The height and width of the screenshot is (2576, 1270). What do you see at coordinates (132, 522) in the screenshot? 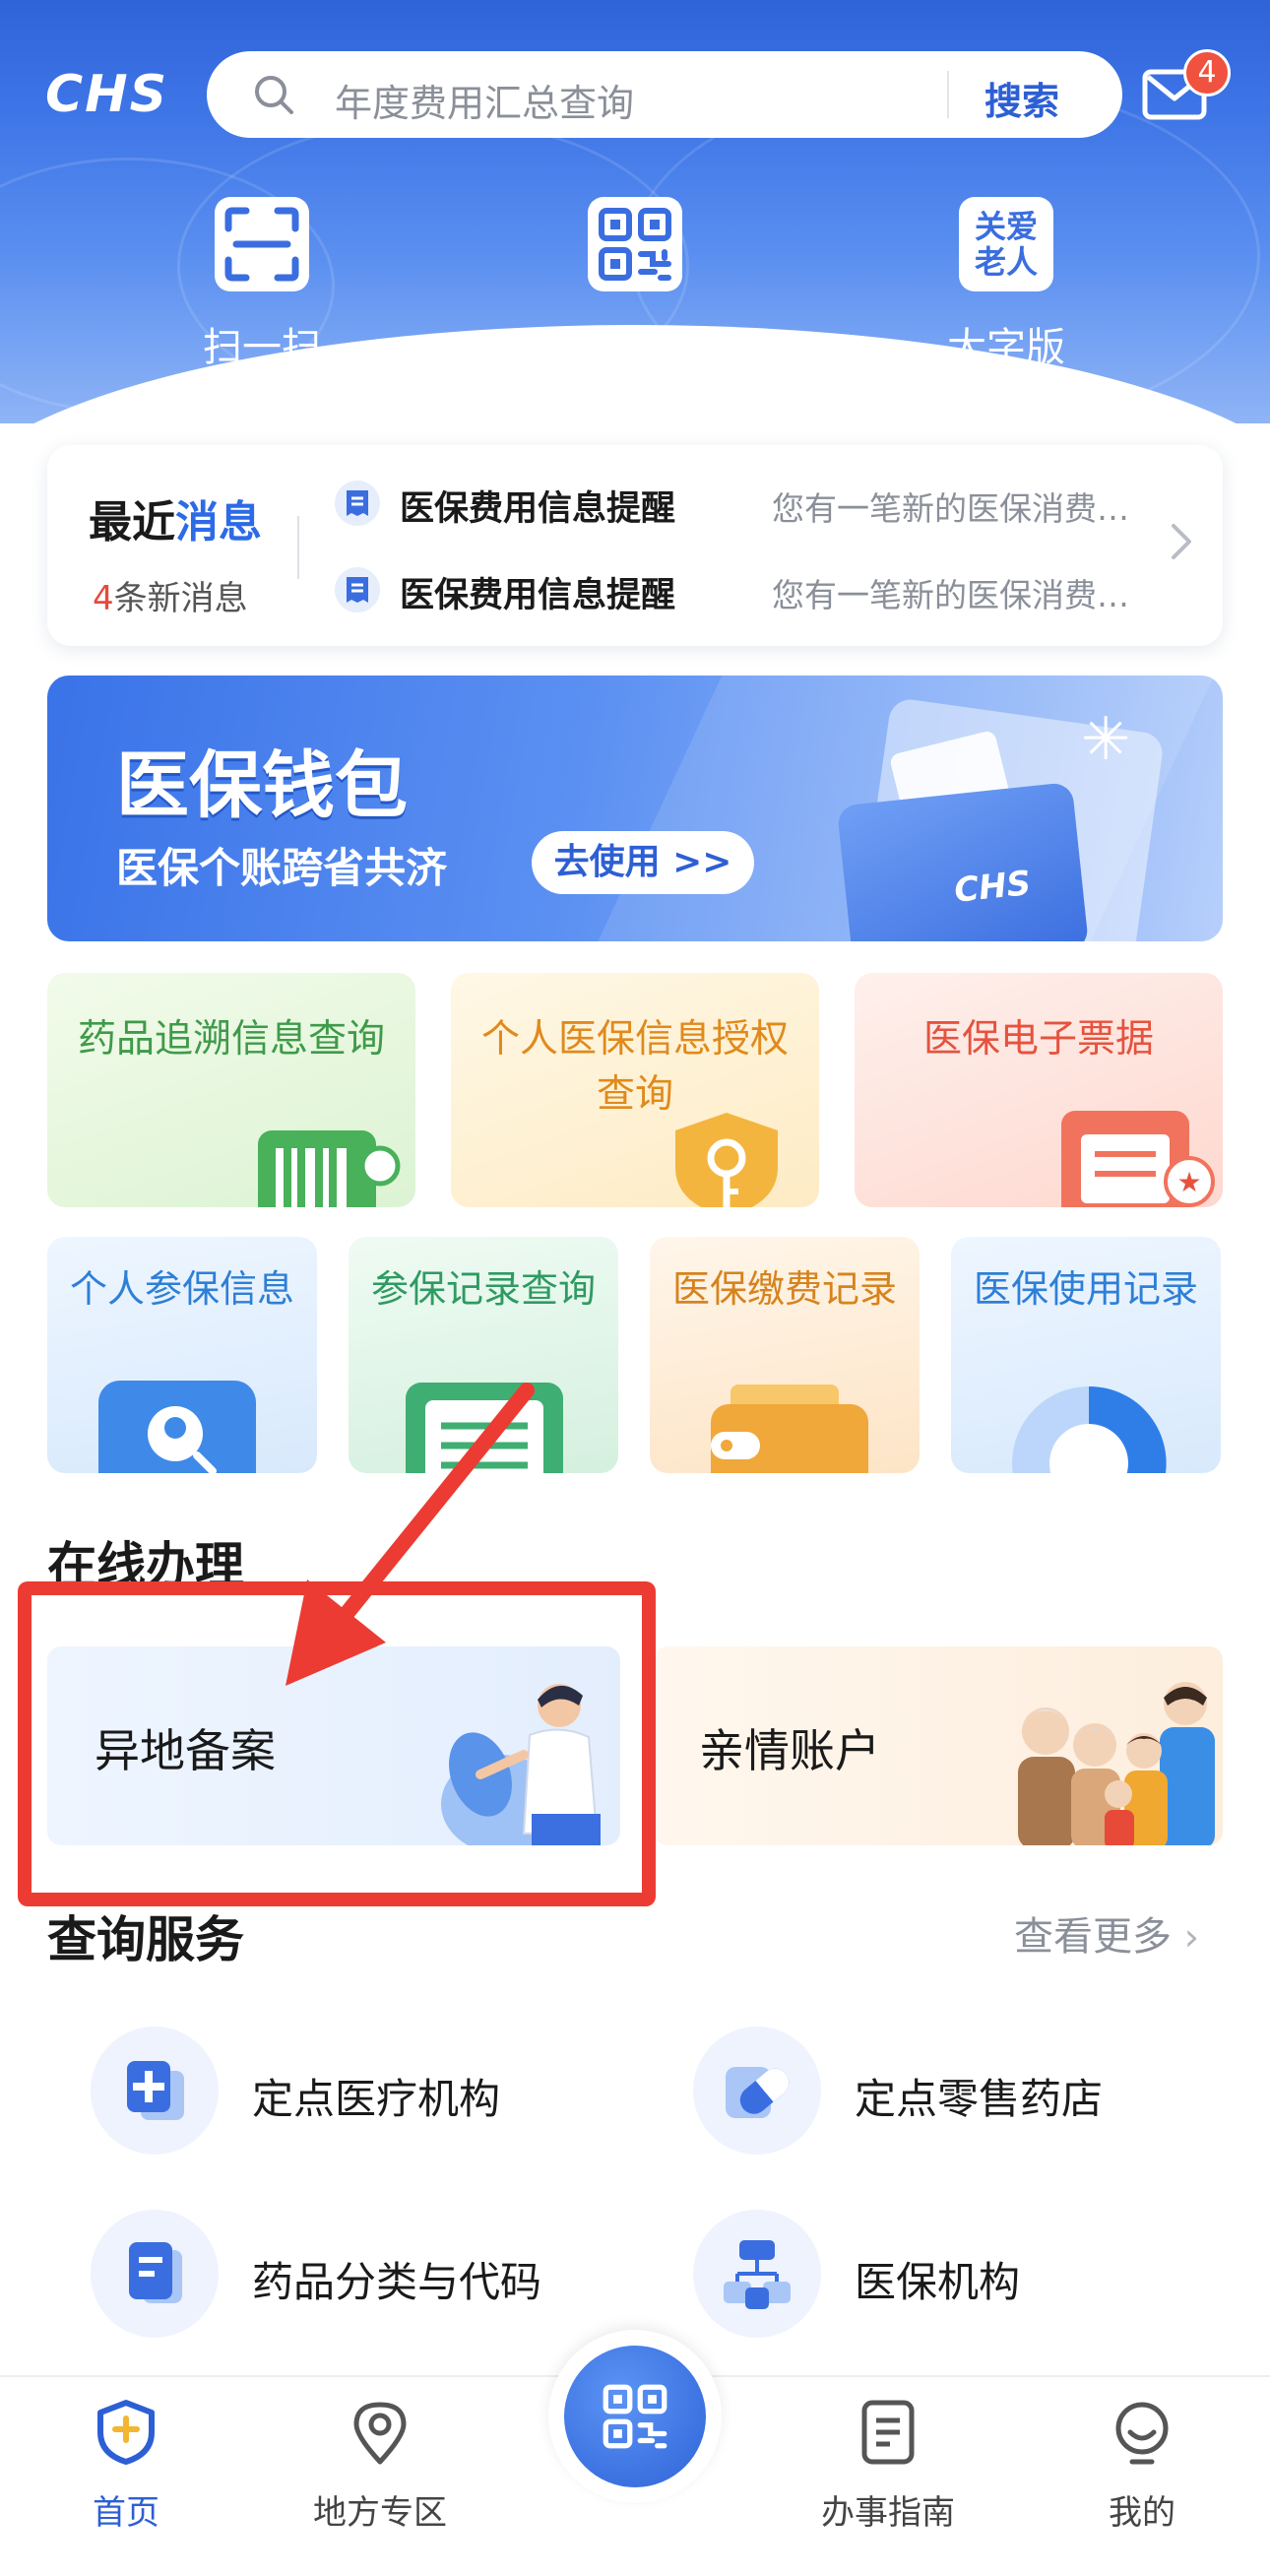
I see `messages-title-prefix: 最近` at bounding box center [132, 522].